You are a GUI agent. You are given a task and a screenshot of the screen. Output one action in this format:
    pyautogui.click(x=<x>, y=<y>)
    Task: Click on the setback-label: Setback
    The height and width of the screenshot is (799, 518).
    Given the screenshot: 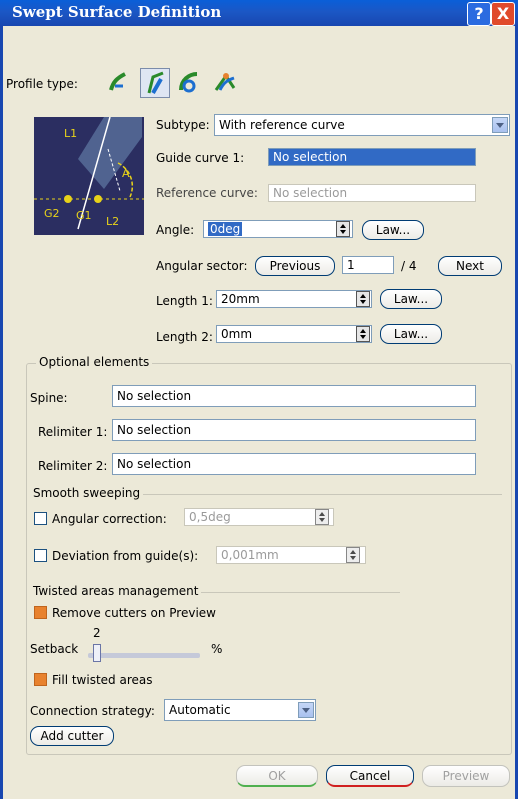 What is the action you would take?
    pyautogui.click(x=54, y=649)
    